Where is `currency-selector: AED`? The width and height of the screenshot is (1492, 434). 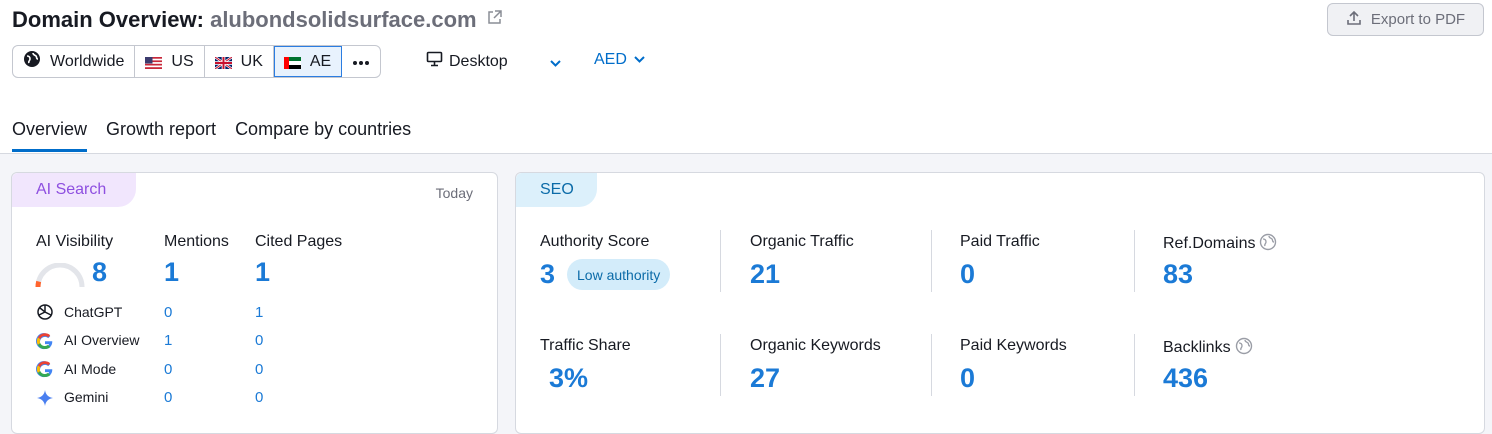
currency-selector: AED is located at coordinates (620, 60).